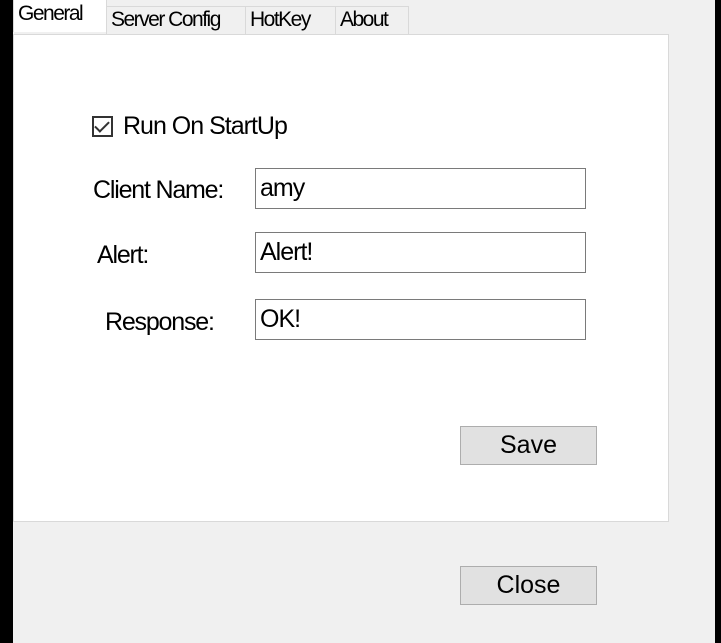 This screenshot has width=721, height=643. Describe the element at coordinates (420, 252) in the screenshot. I see `alert-input` at that location.